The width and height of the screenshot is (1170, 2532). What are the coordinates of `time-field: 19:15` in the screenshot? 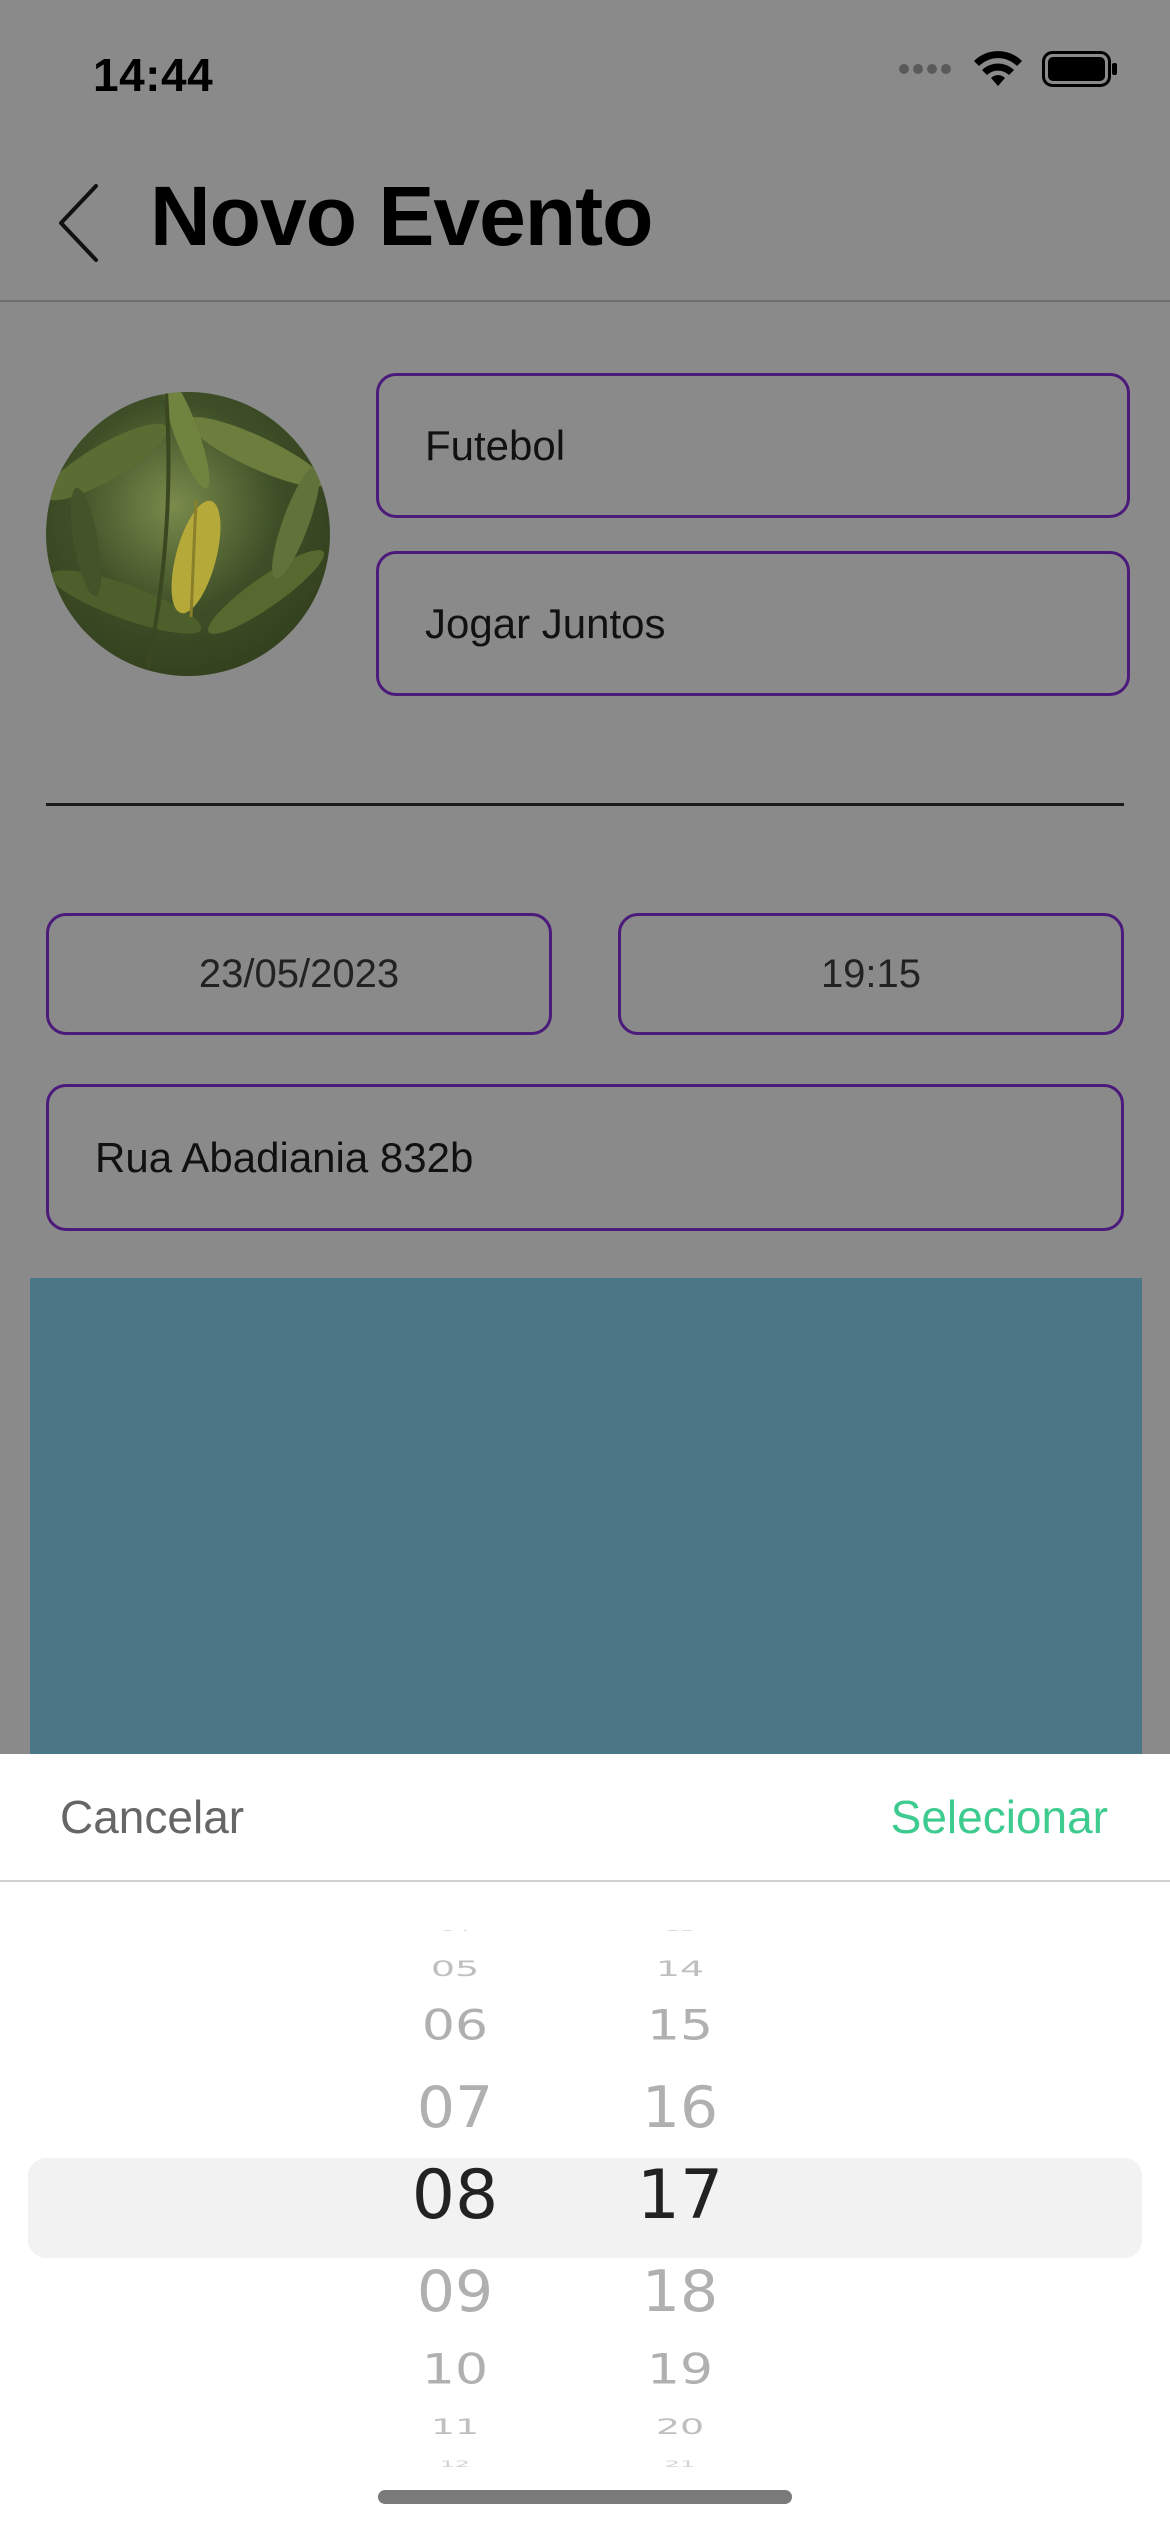 It's located at (871, 974).